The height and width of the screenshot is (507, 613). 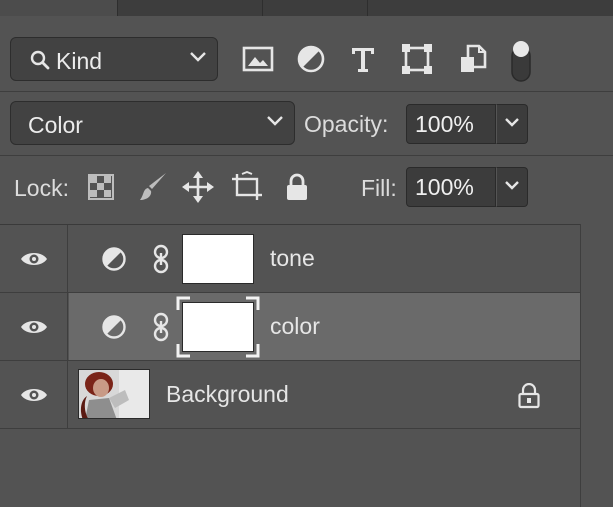 I want to click on filter-kind-label: Kind, so click(x=79, y=61).